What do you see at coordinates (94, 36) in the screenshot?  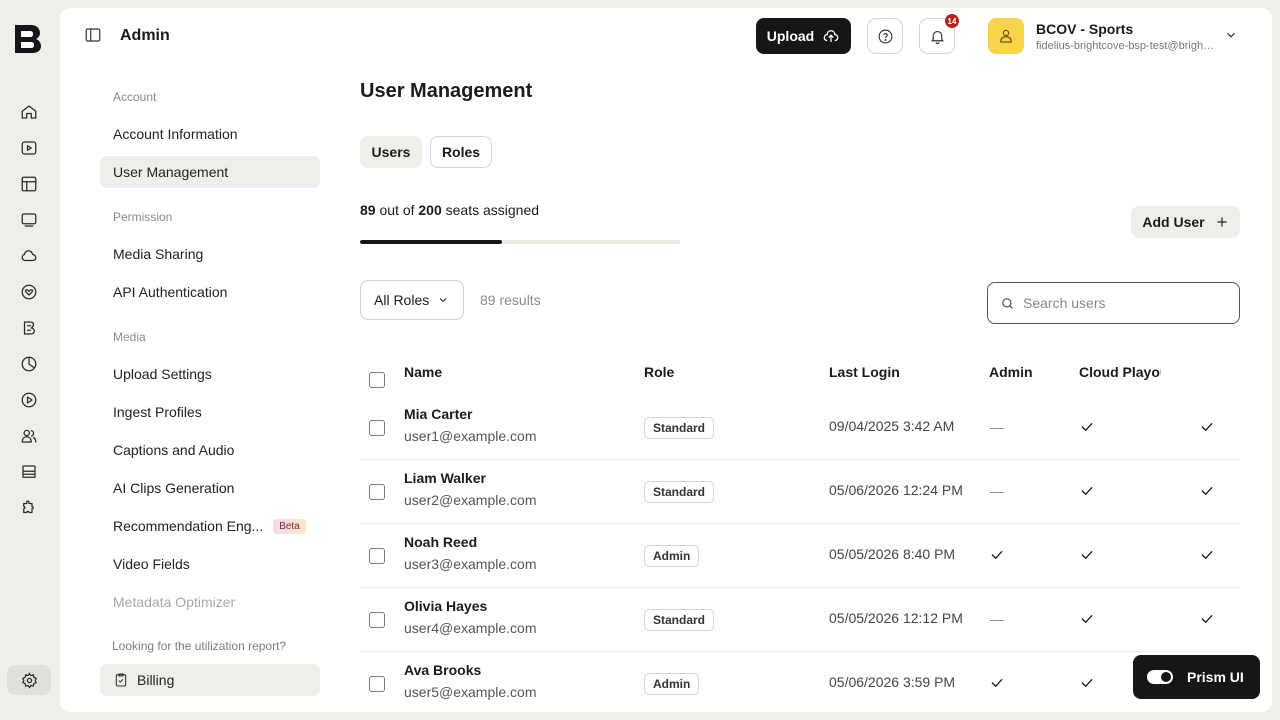 I see `sidebar-toggle-icon` at bounding box center [94, 36].